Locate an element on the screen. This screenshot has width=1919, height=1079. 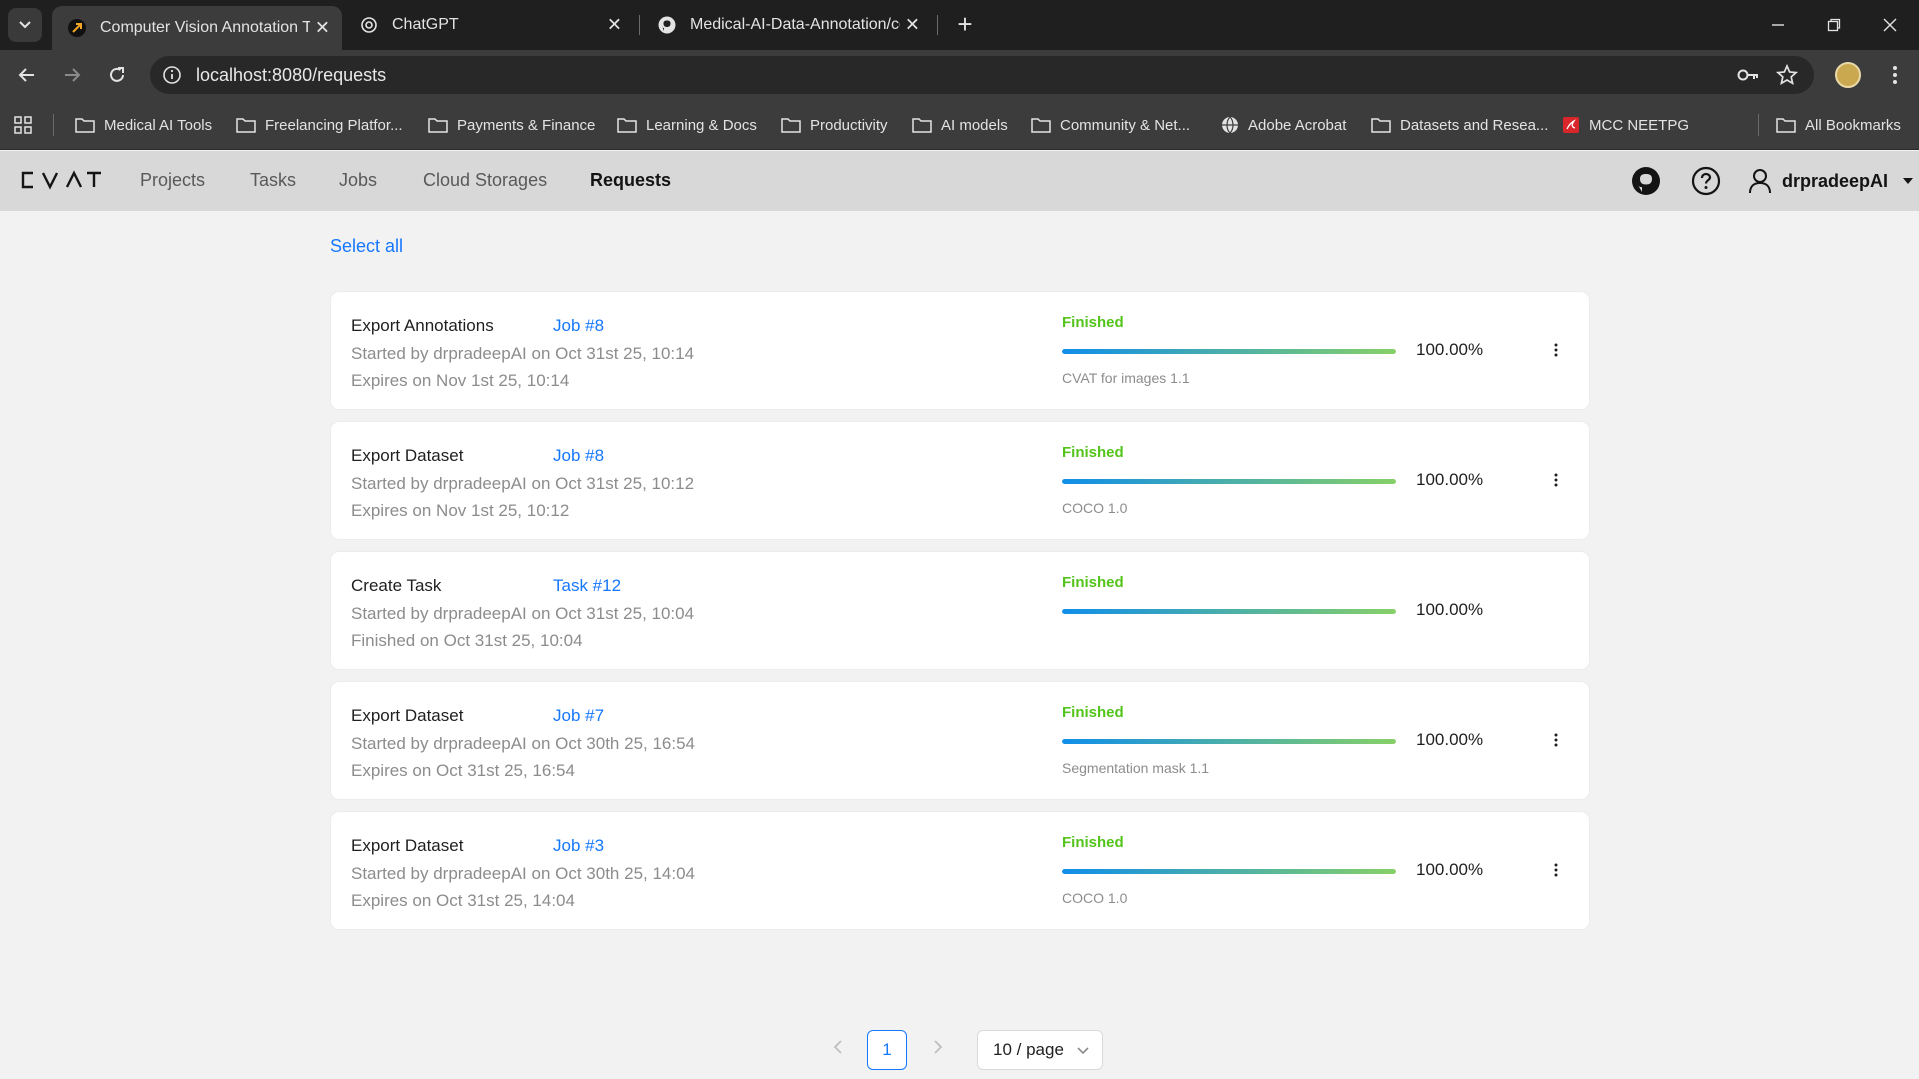
password-key-icon is located at coordinates (1748, 77).